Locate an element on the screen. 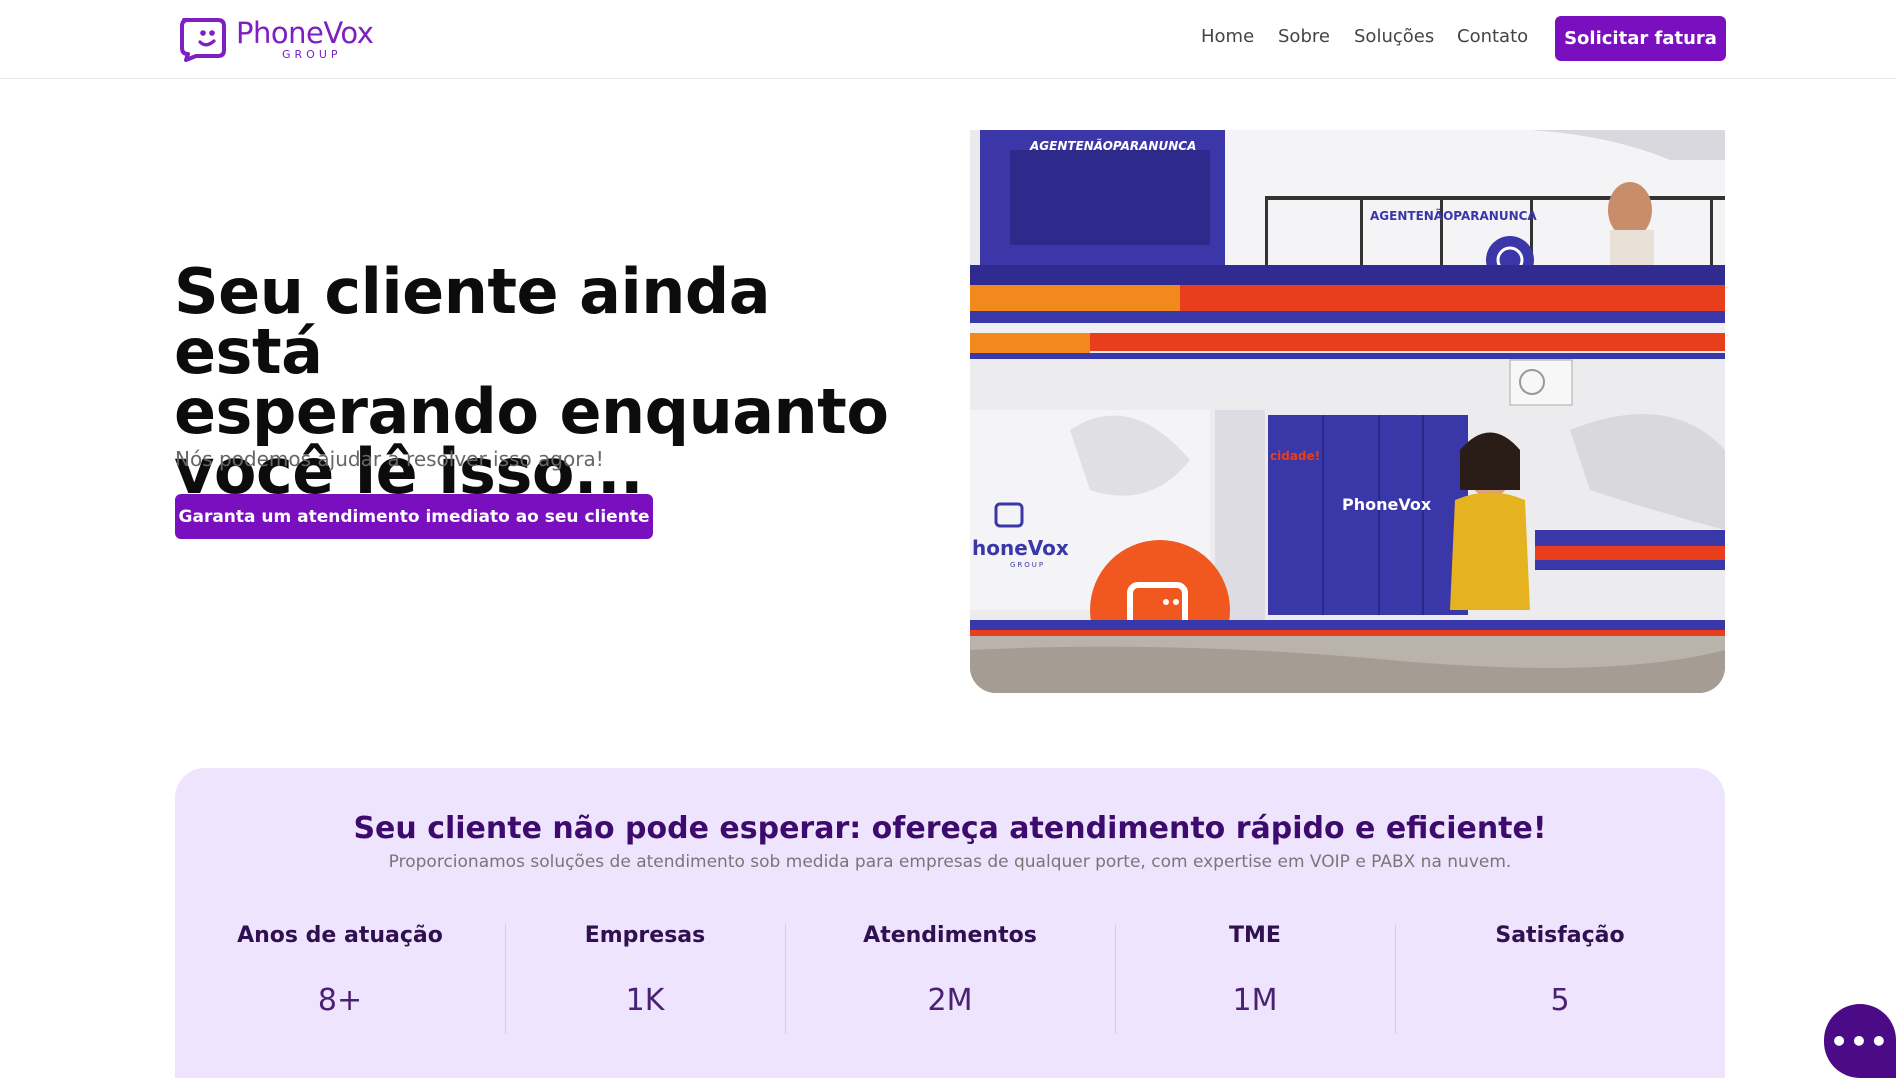 This screenshot has height=1078, width=1896. sign-text: GROUP is located at coordinates (1027, 565).